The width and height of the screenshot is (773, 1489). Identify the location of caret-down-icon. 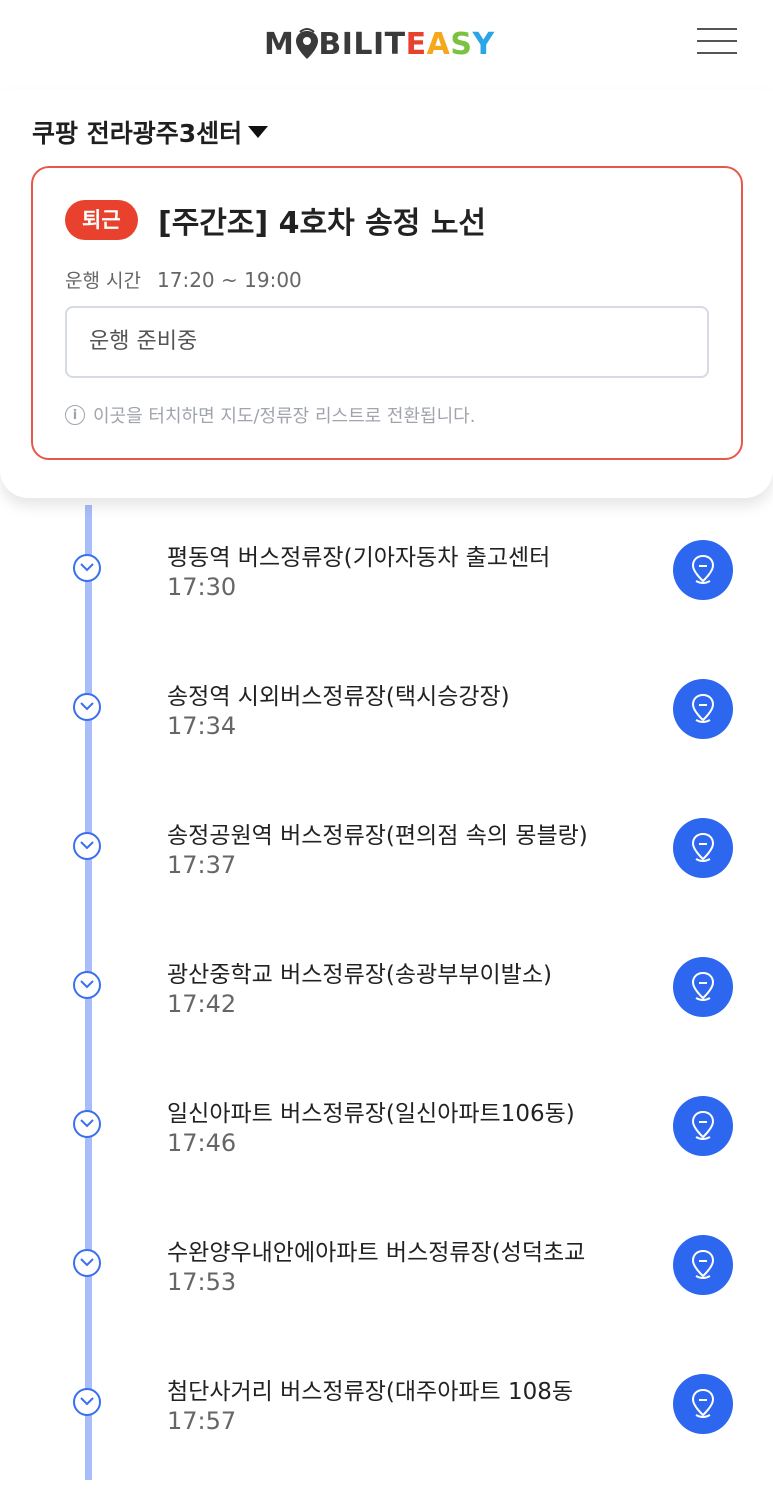
(258, 132).